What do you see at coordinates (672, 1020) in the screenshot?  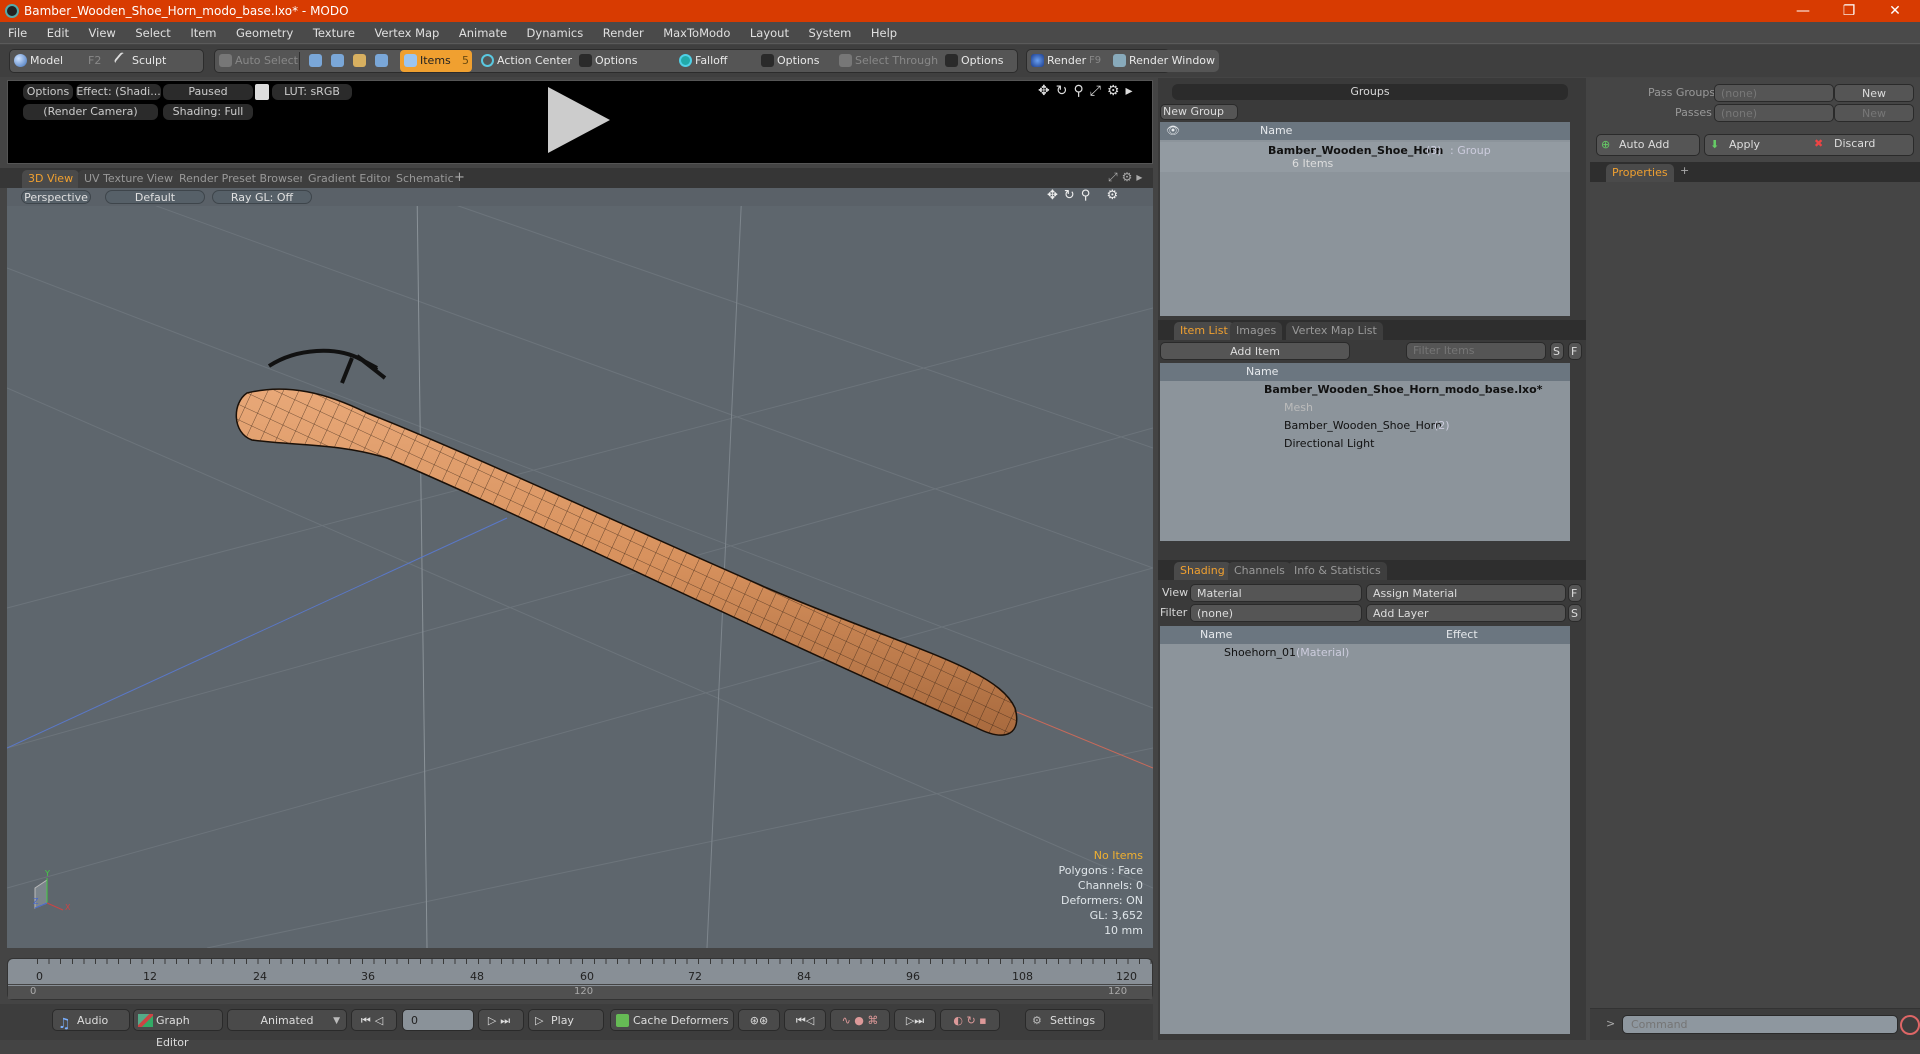 I see `cache-deformers-button: Cache Deformers` at bounding box center [672, 1020].